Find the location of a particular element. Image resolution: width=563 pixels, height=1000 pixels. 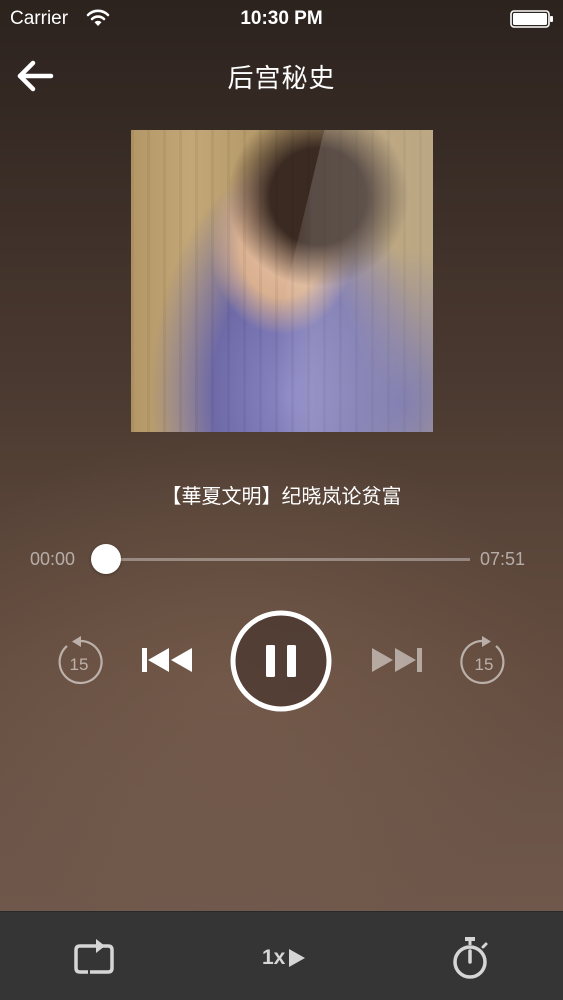

rewind-15-button: 15 is located at coordinates (79, 661).